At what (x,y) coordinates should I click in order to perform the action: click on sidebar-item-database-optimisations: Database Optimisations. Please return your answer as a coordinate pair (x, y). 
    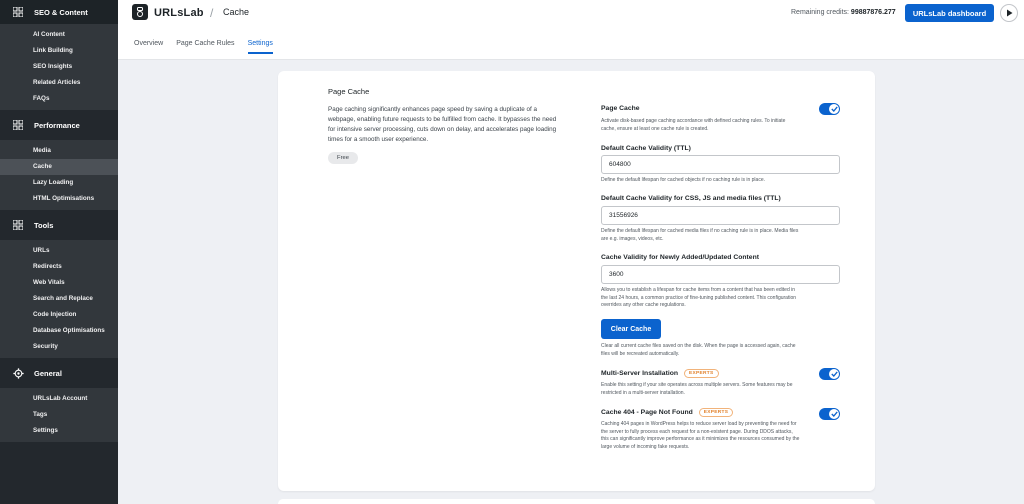
    Looking at the image, I should click on (59, 331).